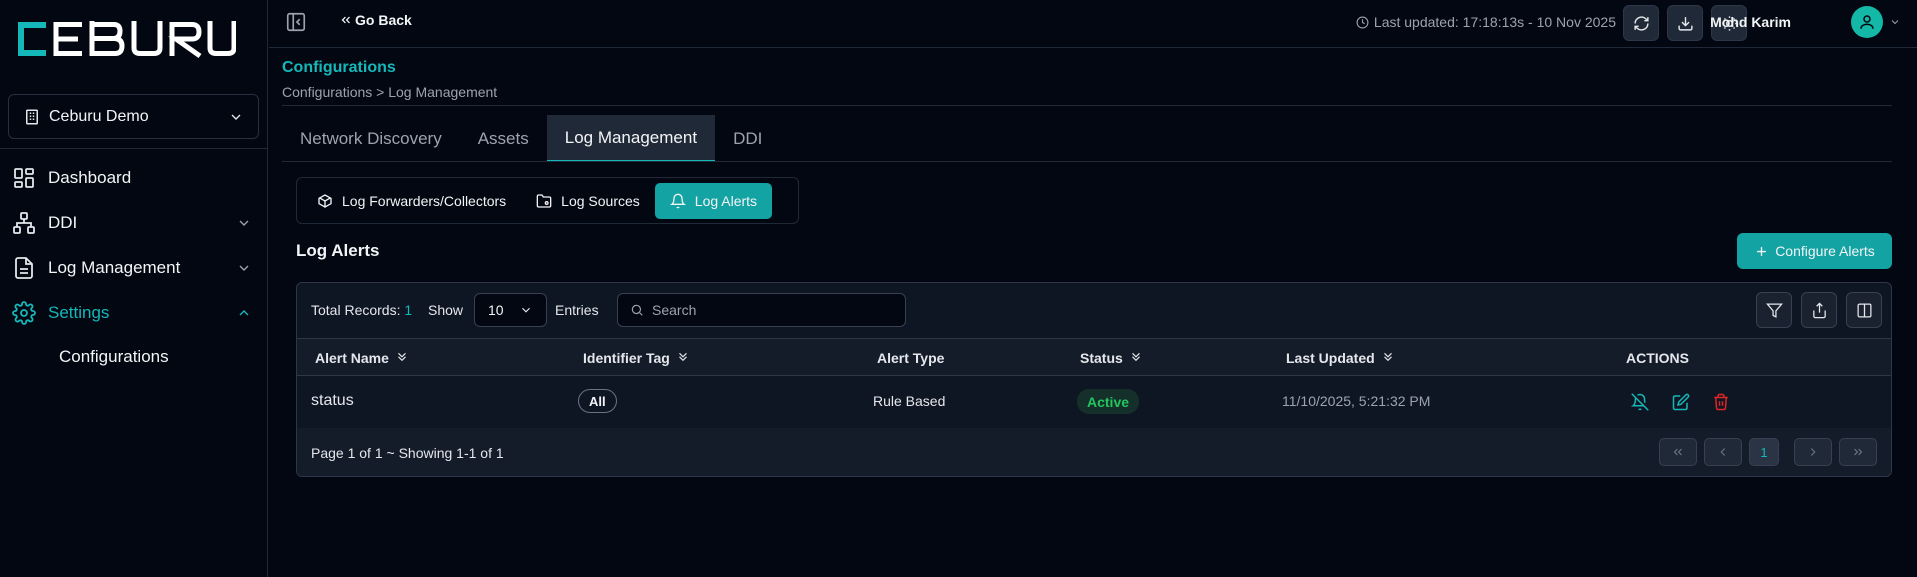  Describe the element at coordinates (726, 200) in the screenshot. I see `subtab-label: Log Alerts` at that location.